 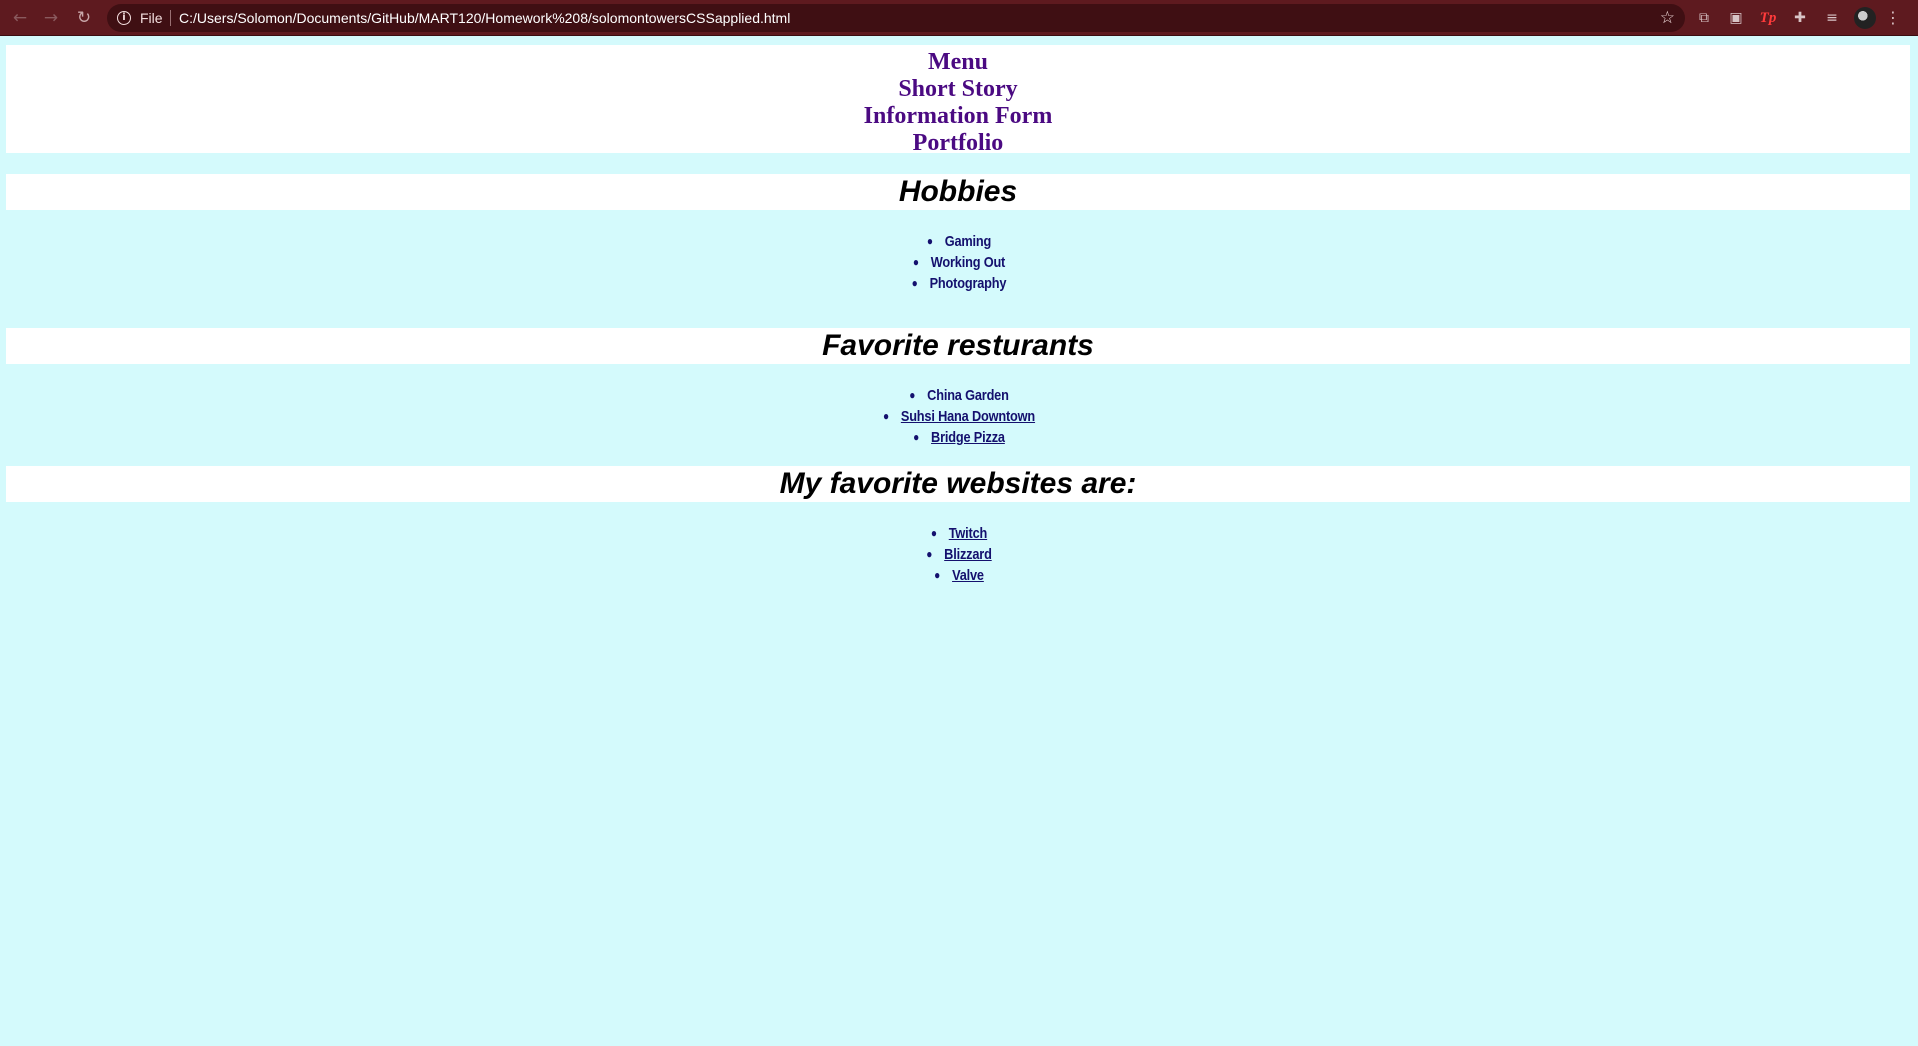 I want to click on websites-list: ● Twitch ● Blizzard ● Valve, so click(x=959, y=554).